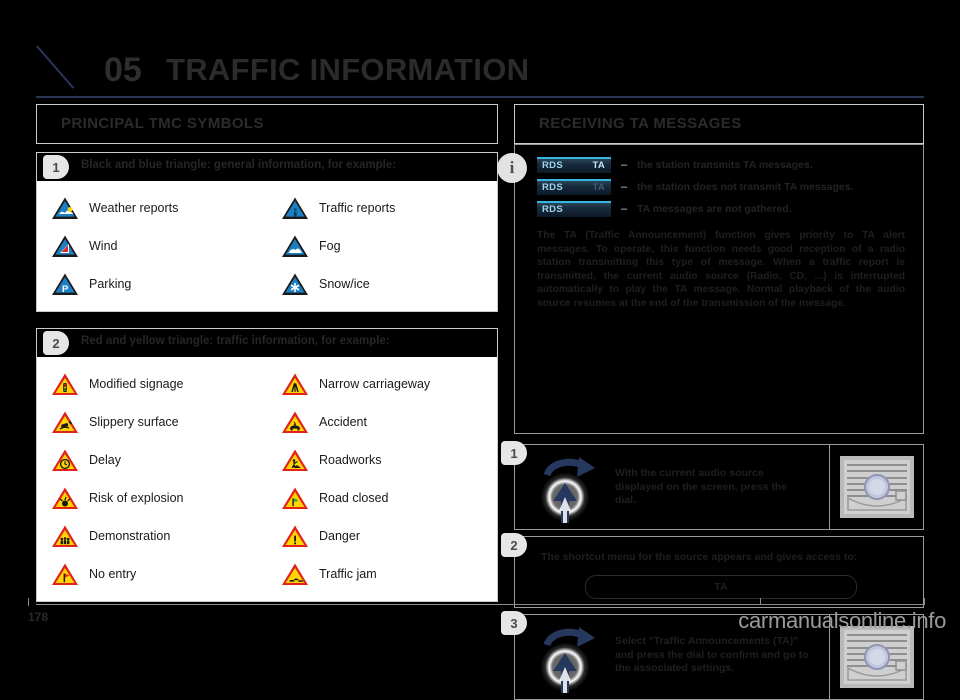 The image size is (960, 700). Describe the element at coordinates (382, 422) in the screenshot. I see `symbol-row: Accident` at that location.